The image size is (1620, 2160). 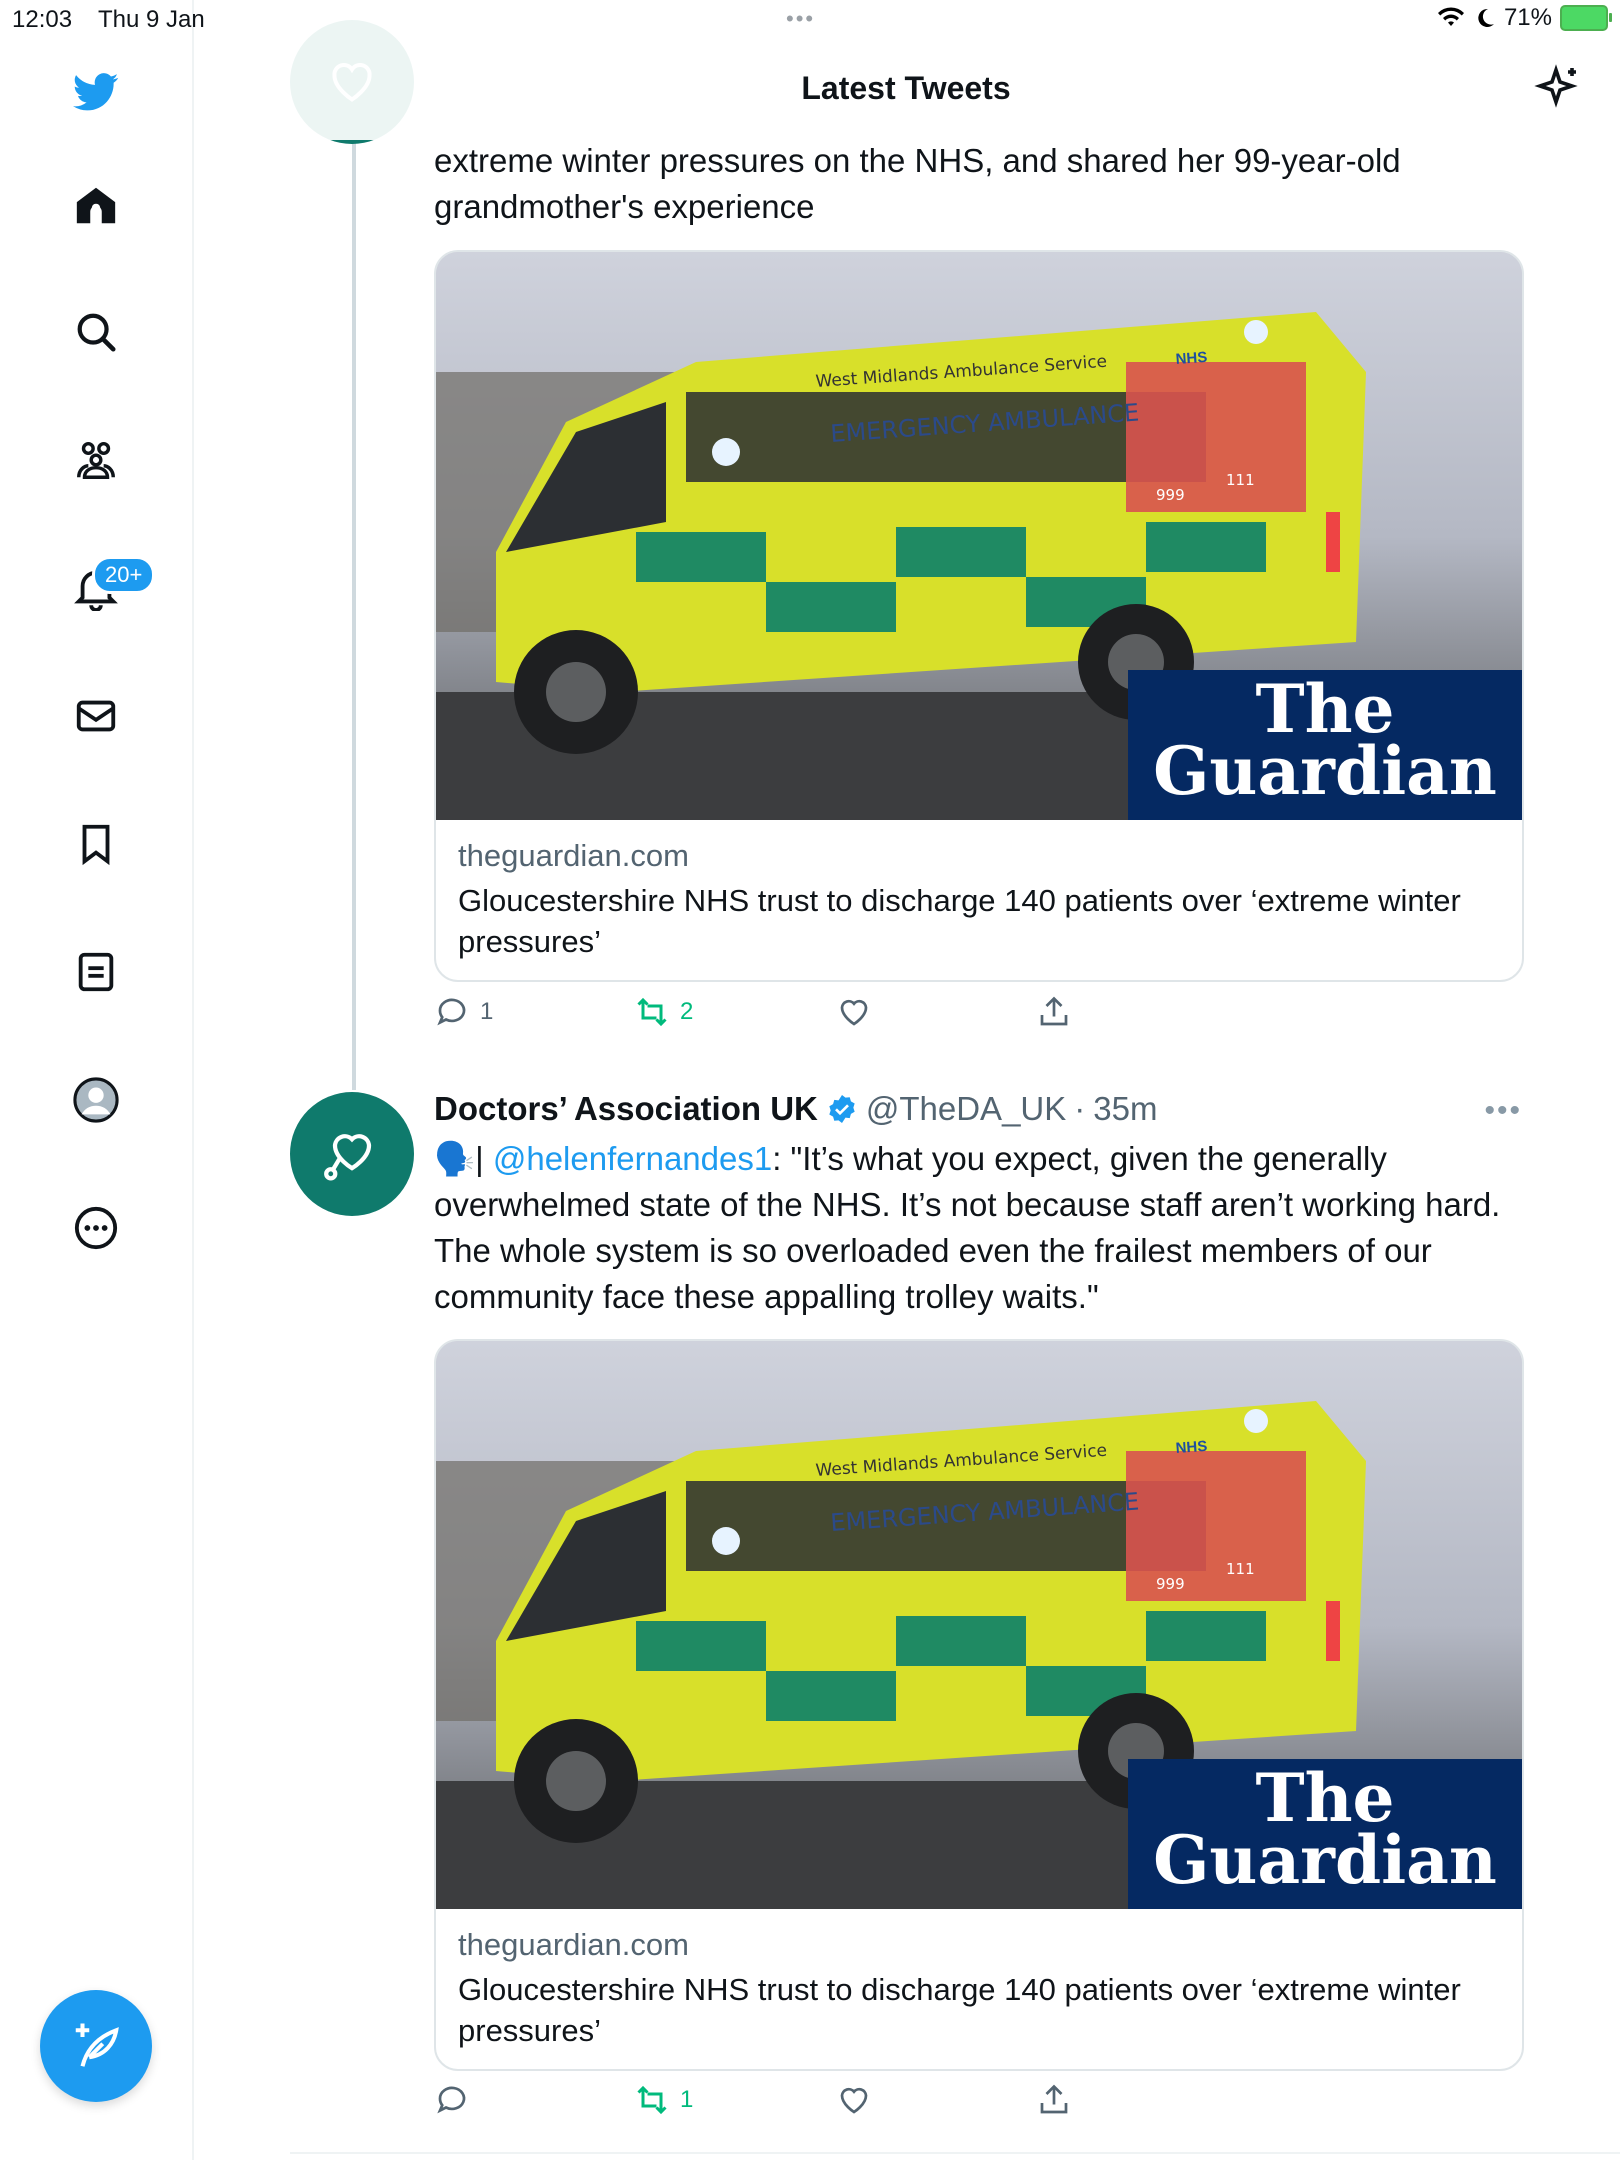 What do you see at coordinates (754, 1019) in the screenshot?
I see `tweet-actions: 1 2` at bounding box center [754, 1019].